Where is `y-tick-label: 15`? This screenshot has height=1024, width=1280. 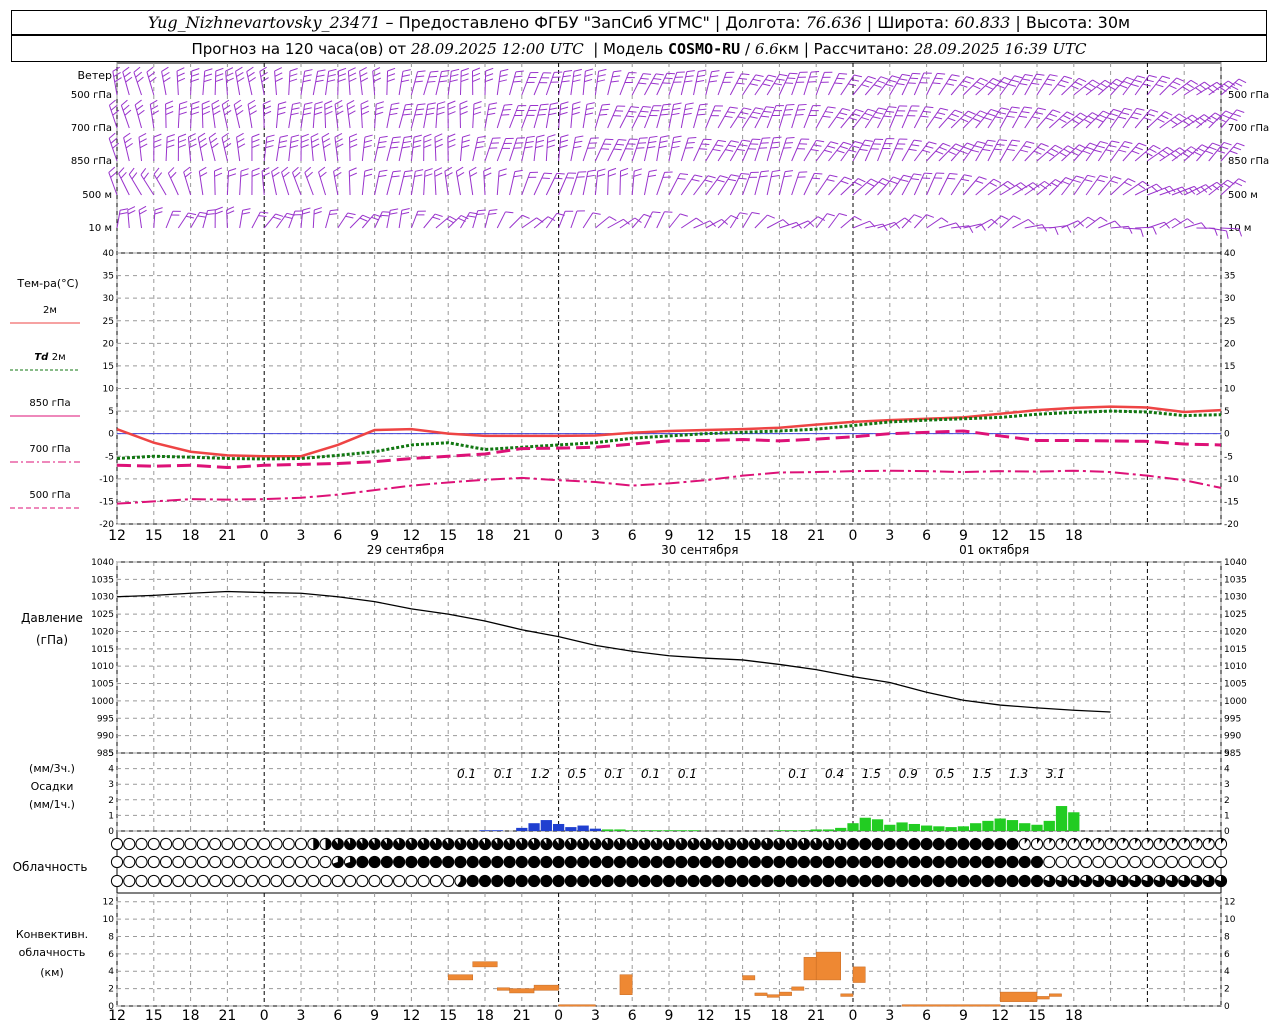 y-tick-label: 15 is located at coordinates (1229, 367).